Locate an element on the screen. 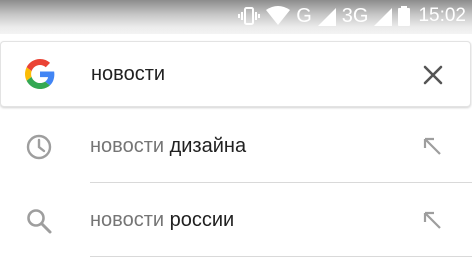 The height and width of the screenshot is (259, 472). search-icon is located at coordinates (39, 221).